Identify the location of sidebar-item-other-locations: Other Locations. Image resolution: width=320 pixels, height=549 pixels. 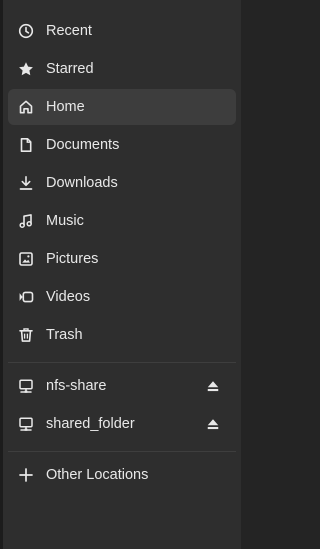
(122, 475).